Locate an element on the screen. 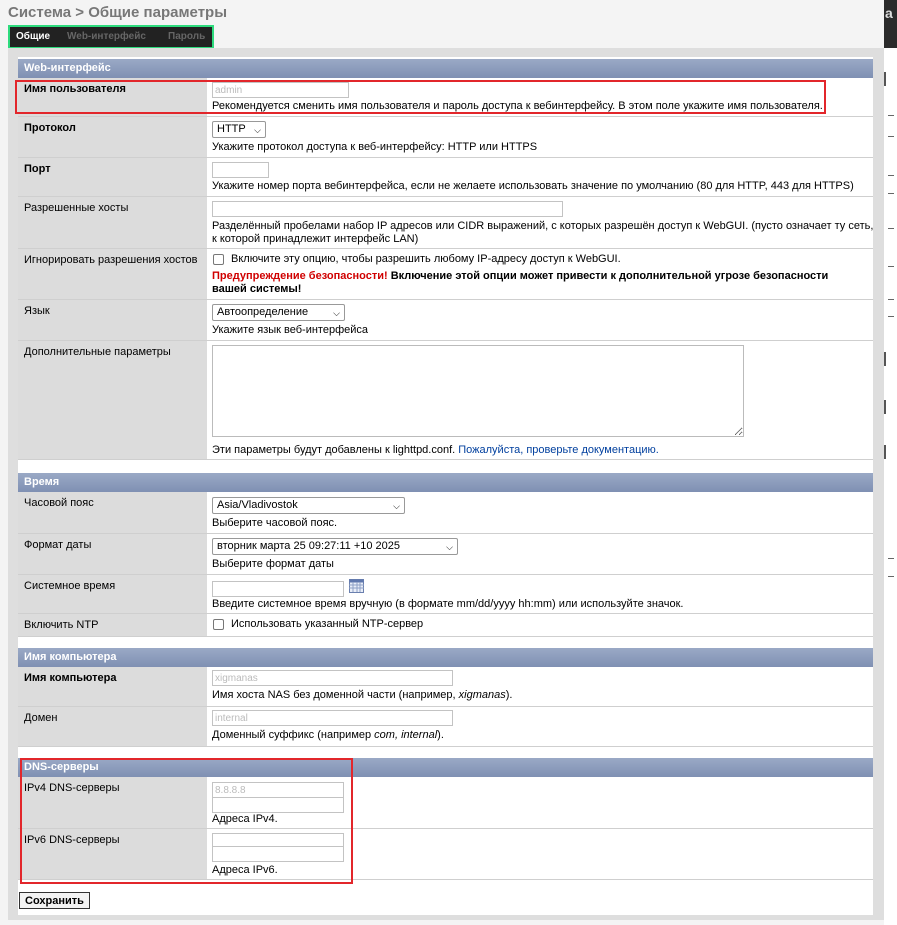  domain-label: Домен is located at coordinates (112, 726).